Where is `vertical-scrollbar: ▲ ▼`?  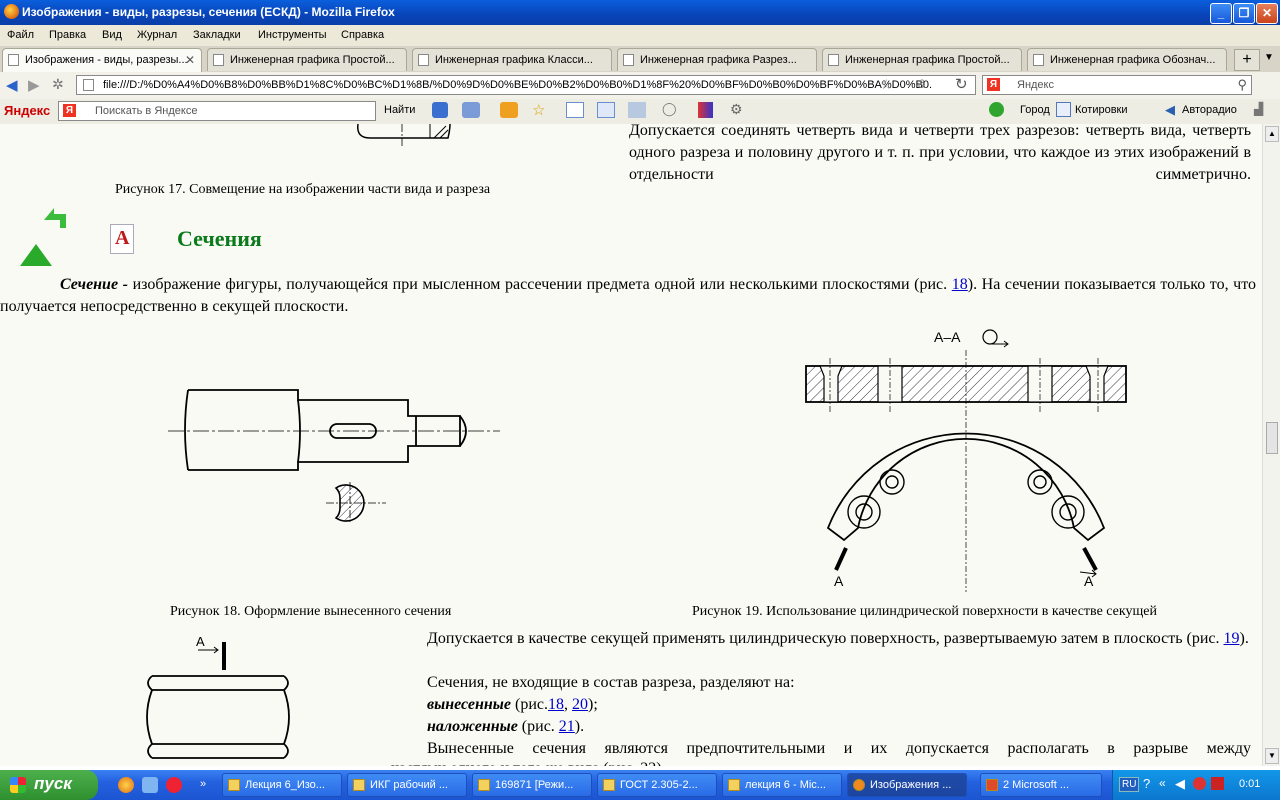 vertical-scrollbar: ▲ ▼ is located at coordinates (1271, 445).